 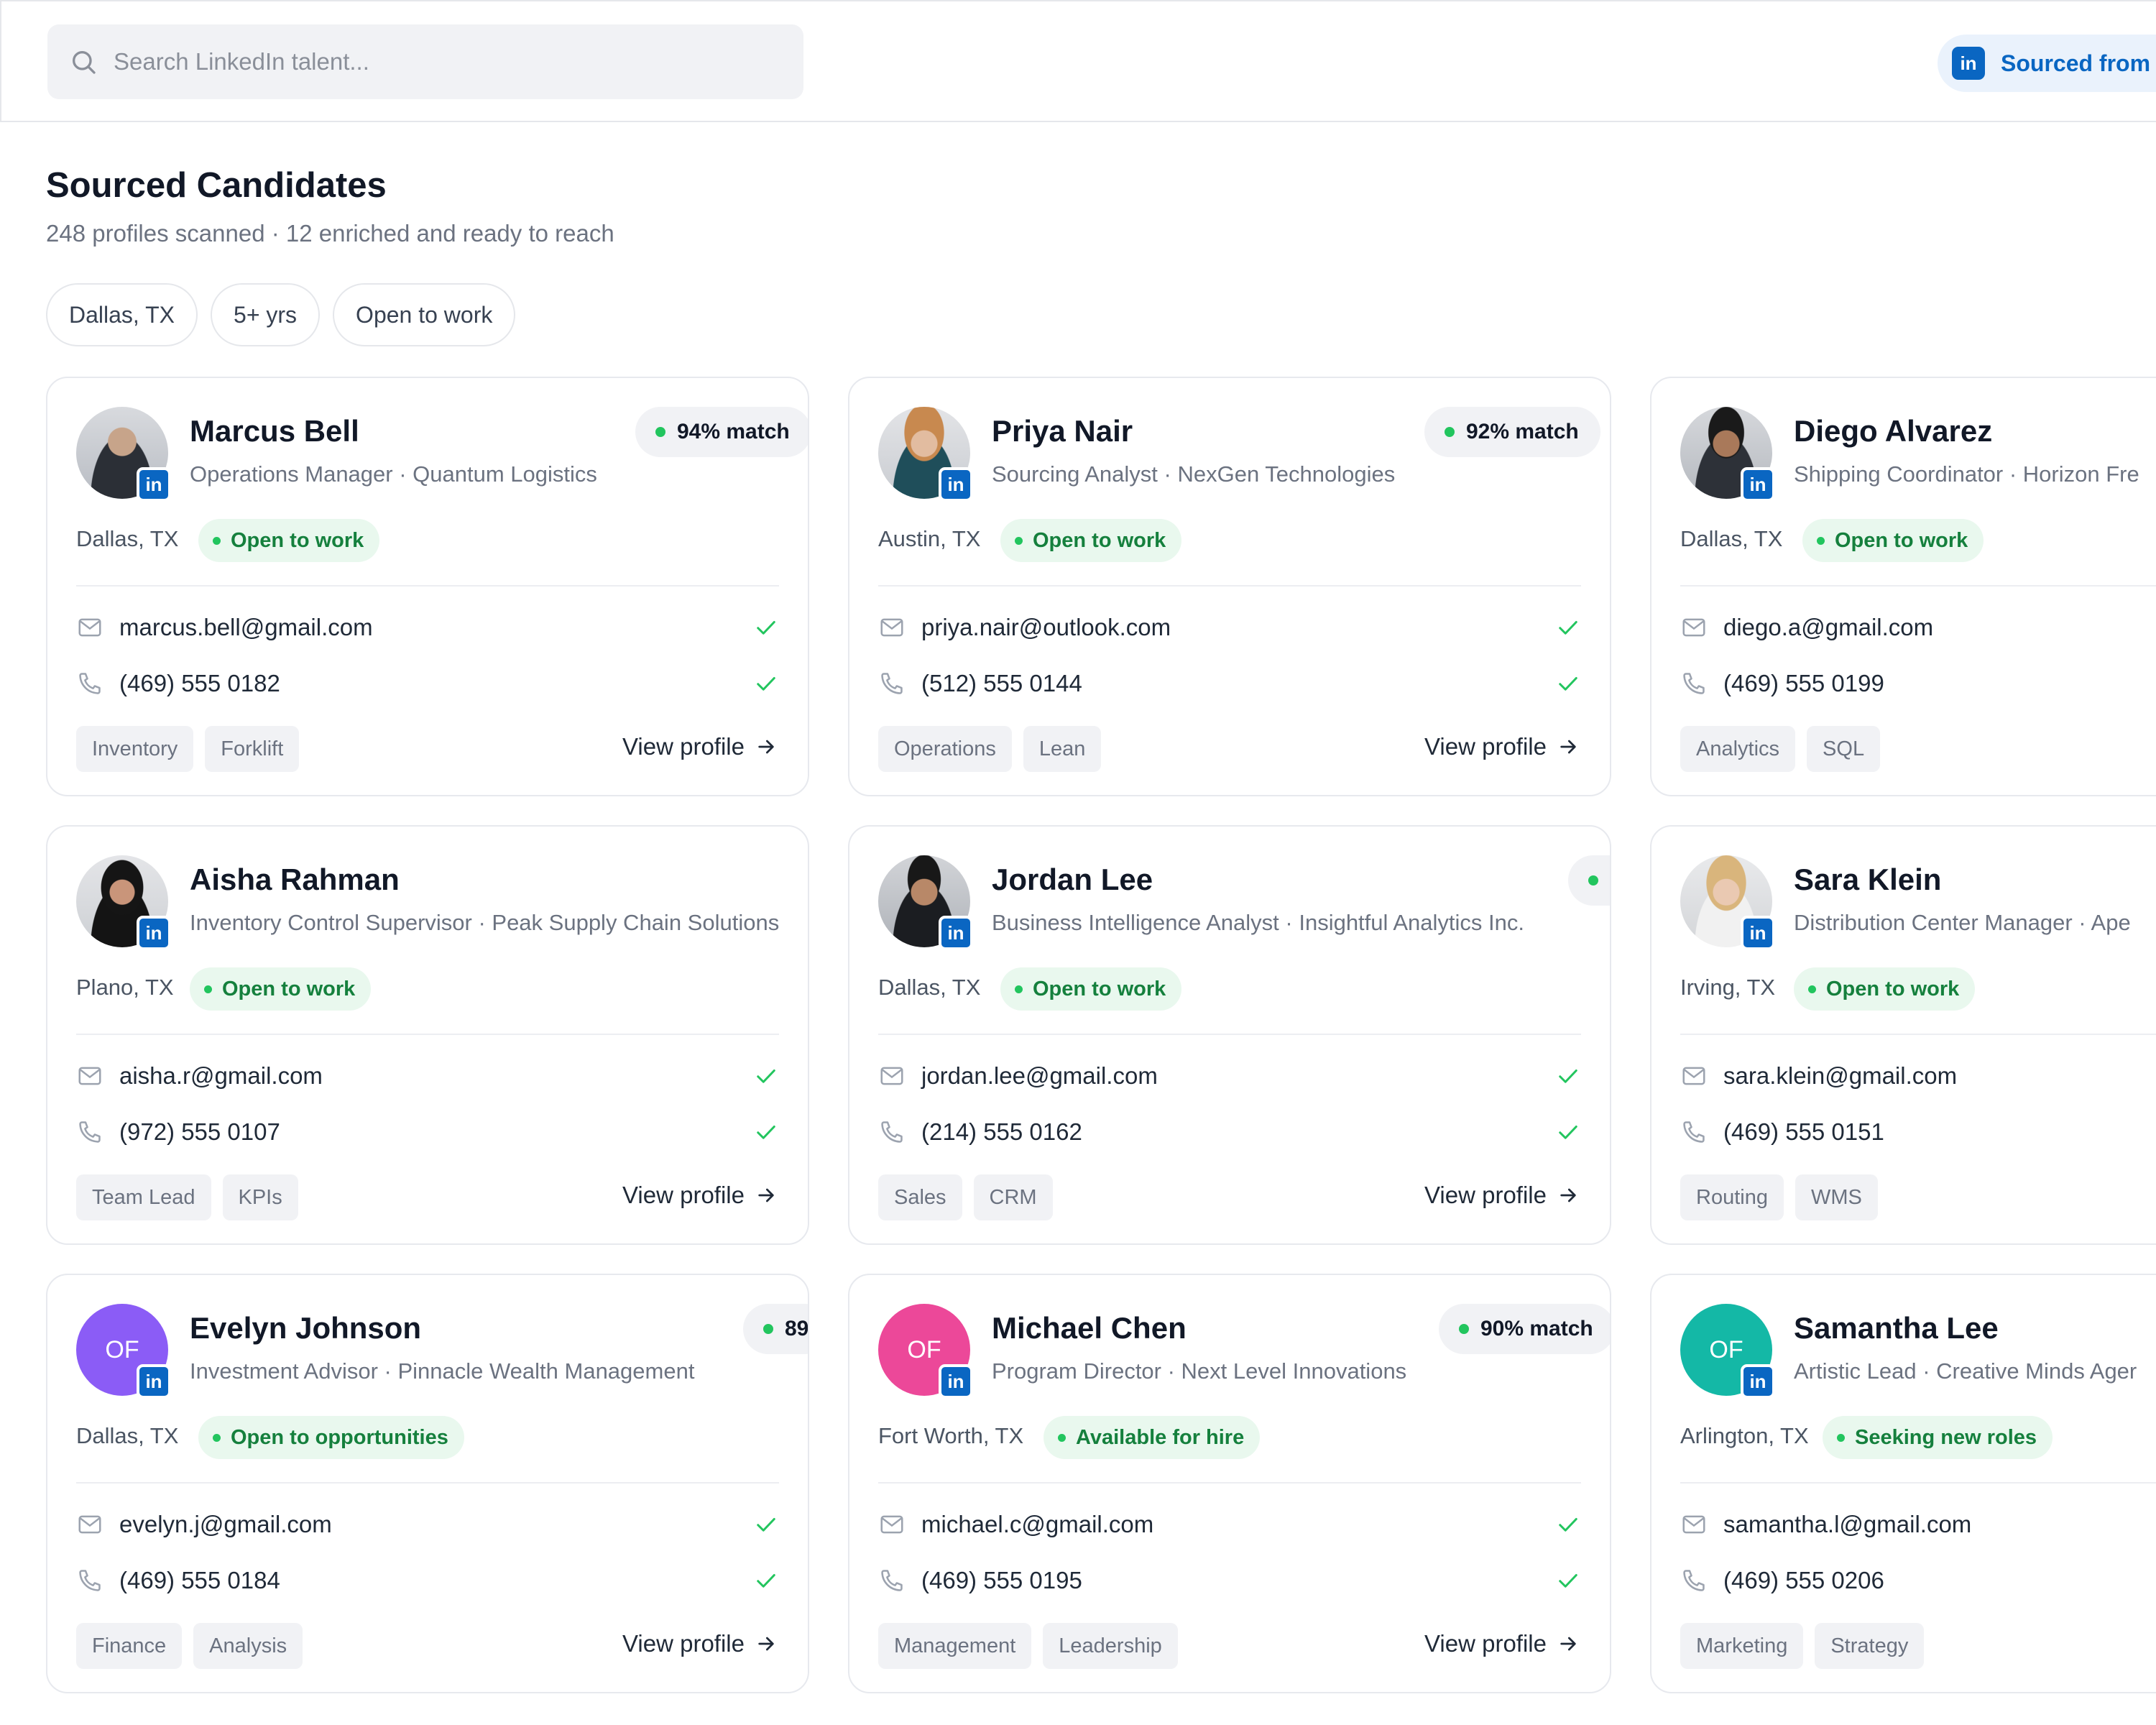 What do you see at coordinates (143, 1197) in the screenshot?
I see `skill-tag: Team Lead` at bounding box center [143, 1197].